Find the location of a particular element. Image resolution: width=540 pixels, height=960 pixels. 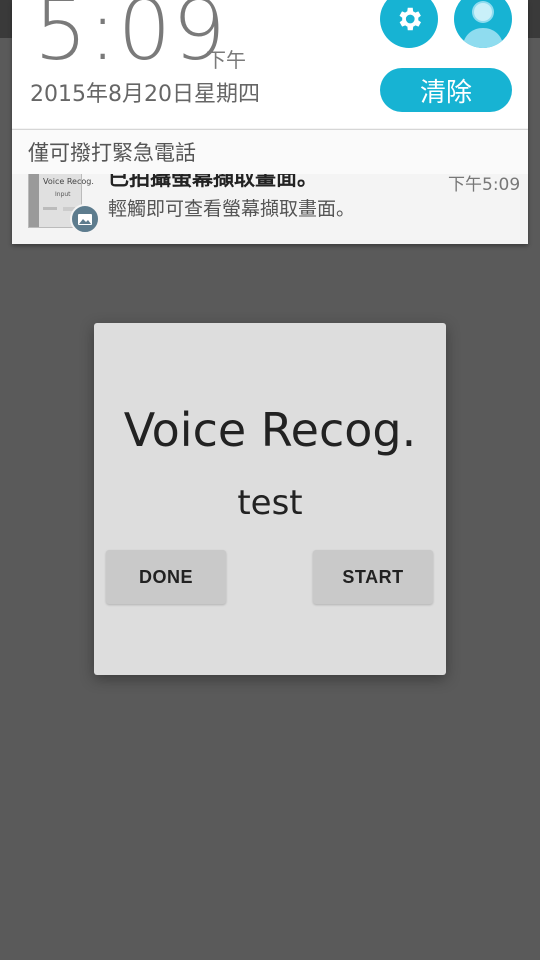

thumb-sub: Input is located at coordinates (63, 194).